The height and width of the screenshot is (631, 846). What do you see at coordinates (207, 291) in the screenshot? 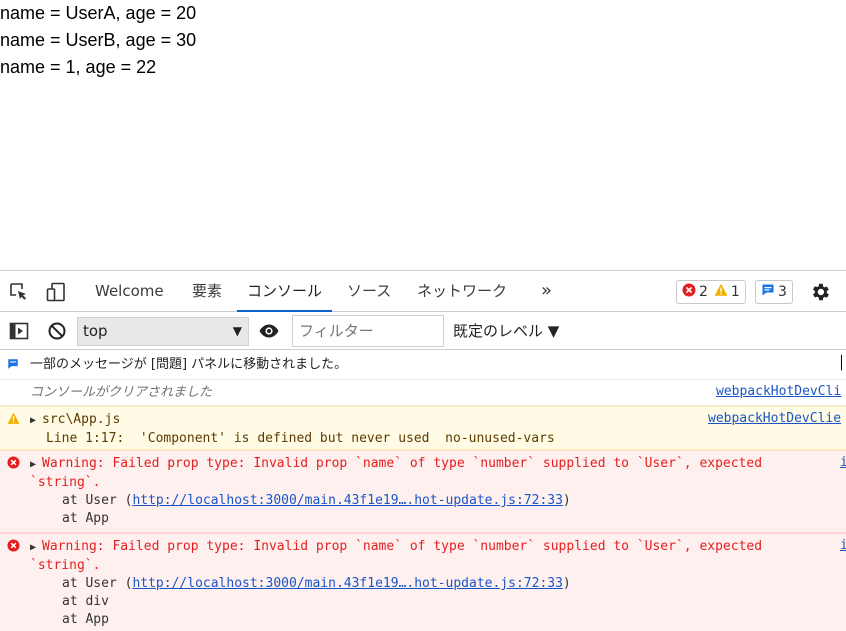
I see `tab-elements: 要素` at bounding box center [207, 291].